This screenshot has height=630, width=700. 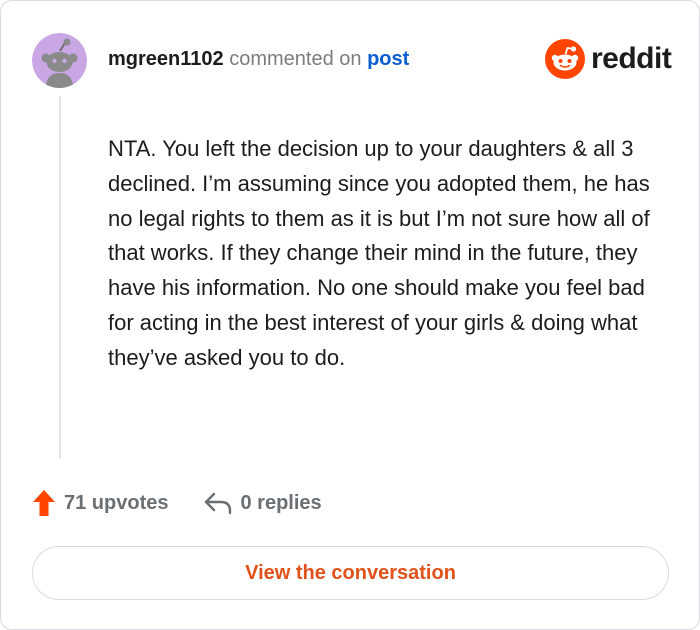 I want to click on user-avatar, so click(x=59, y=60).